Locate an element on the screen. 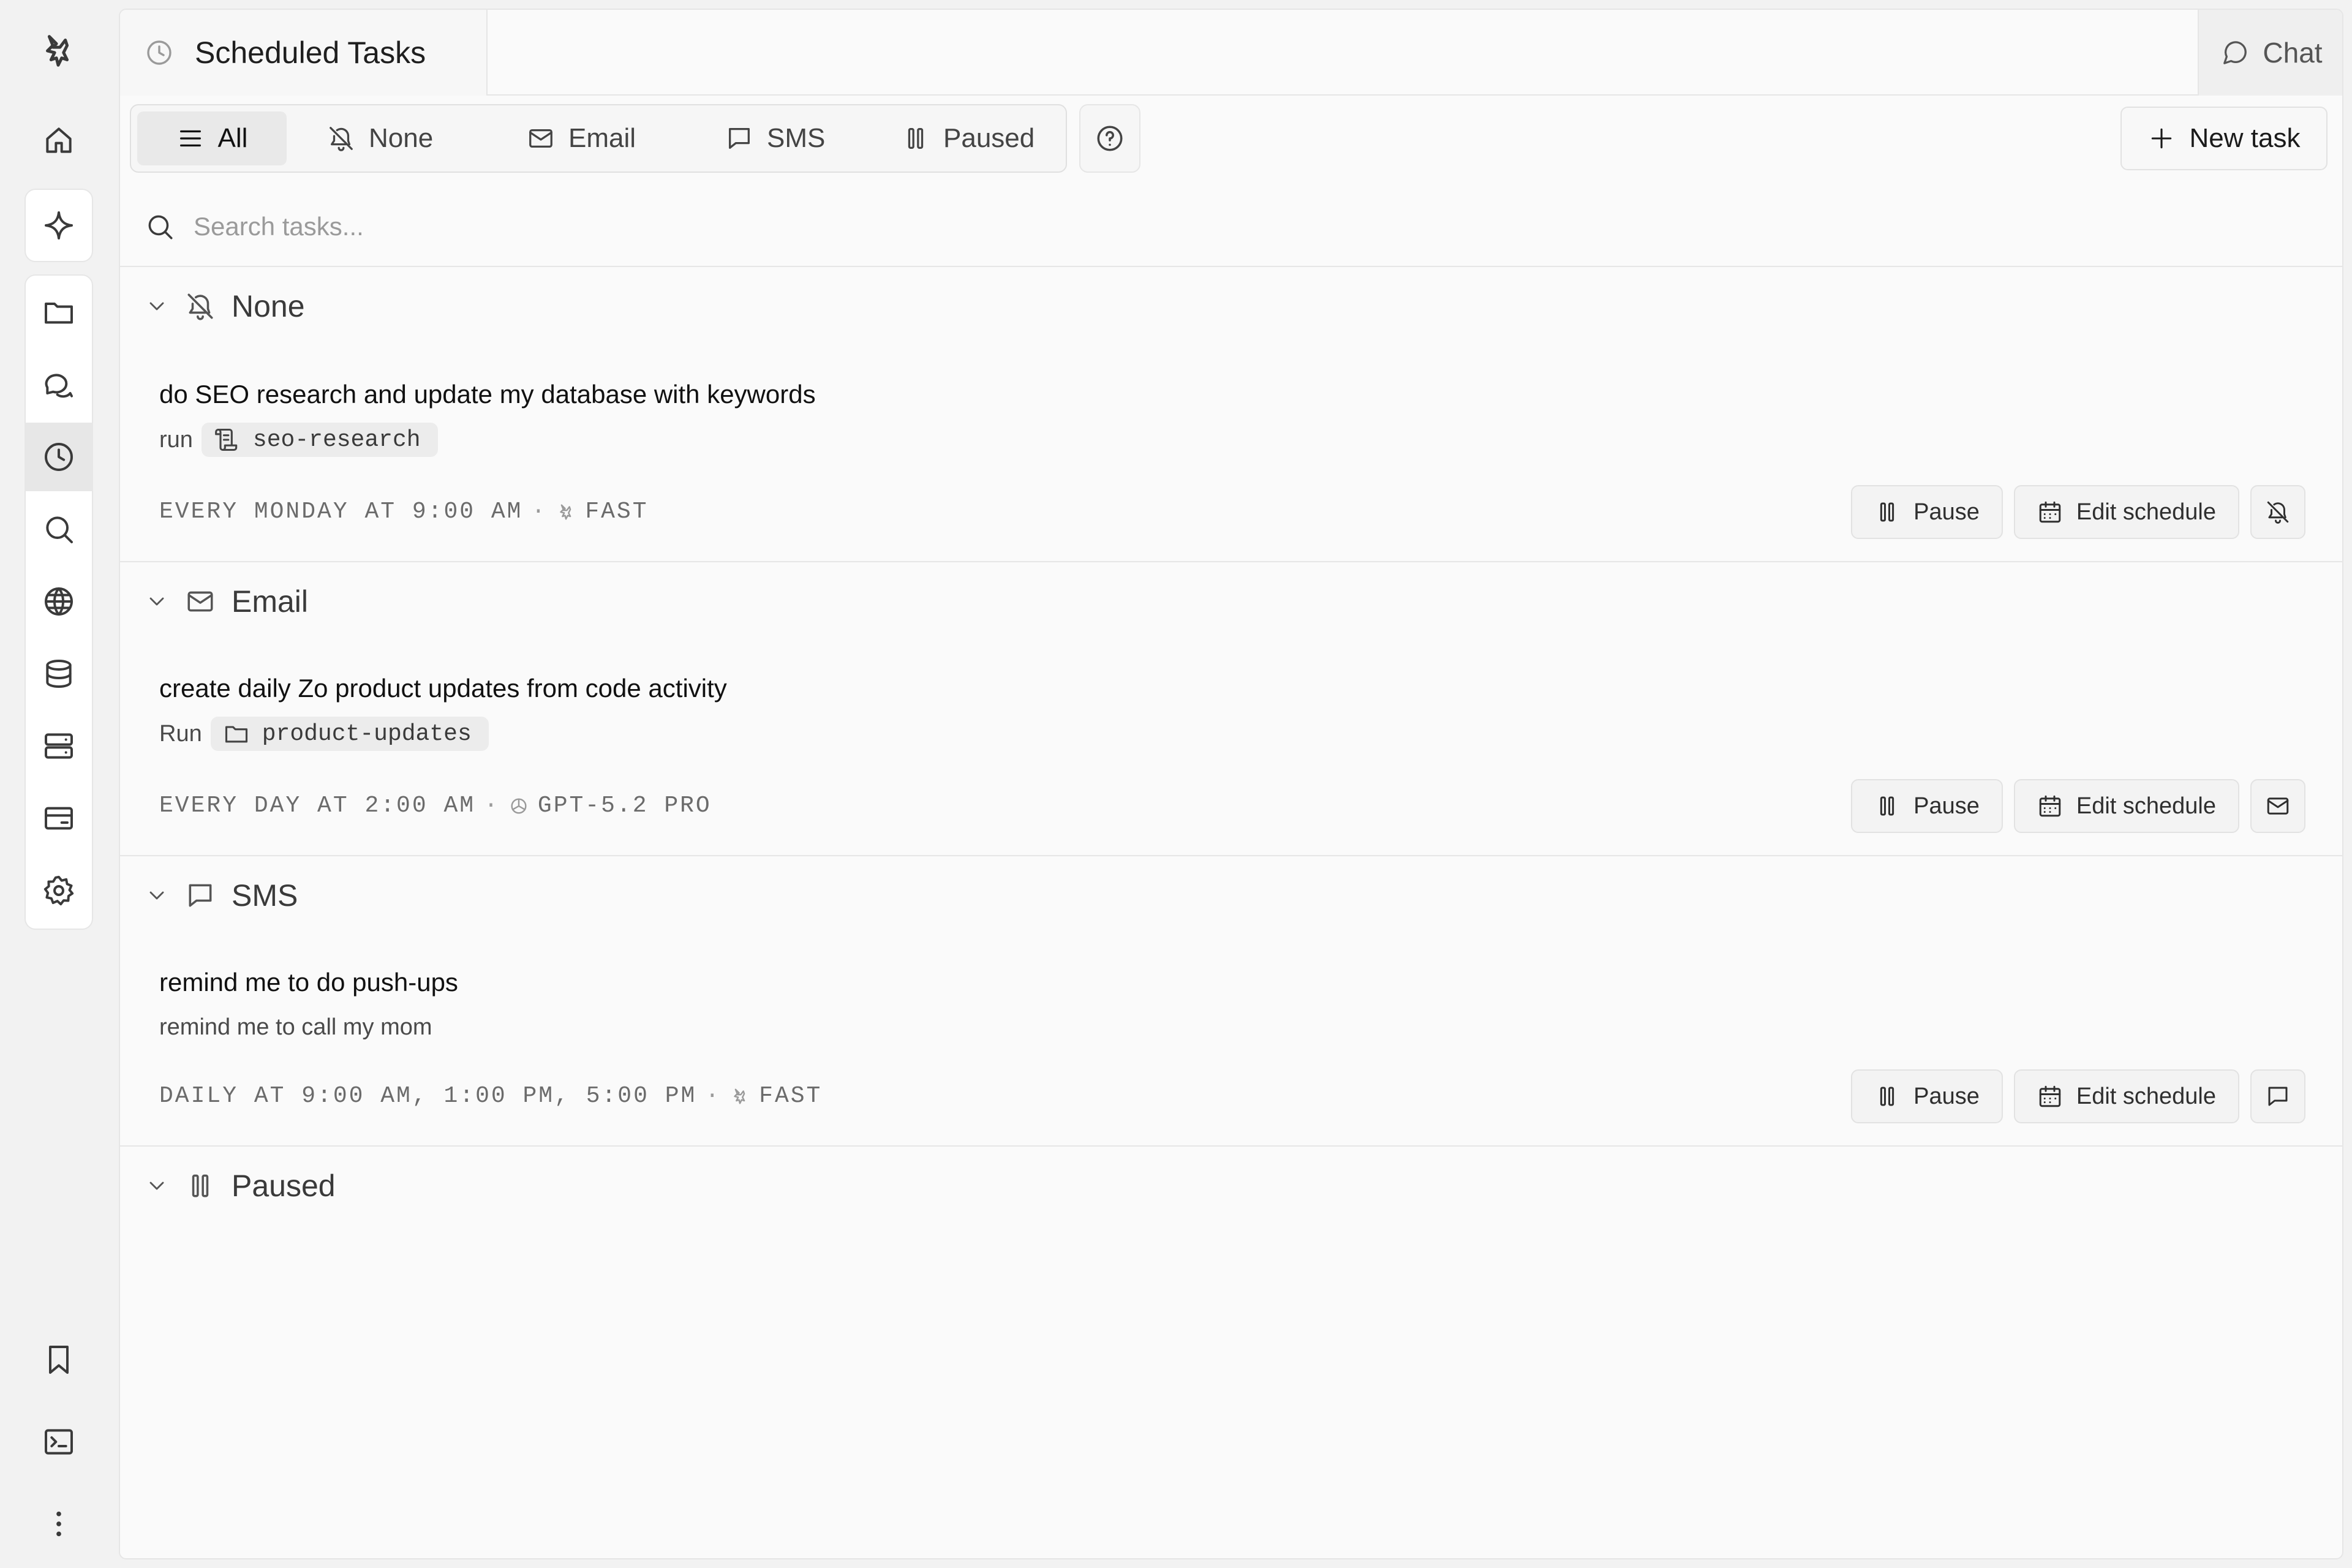  page-tab-scheduled-tasks: Scheduled Tasks is located at coordinates (304, 53).